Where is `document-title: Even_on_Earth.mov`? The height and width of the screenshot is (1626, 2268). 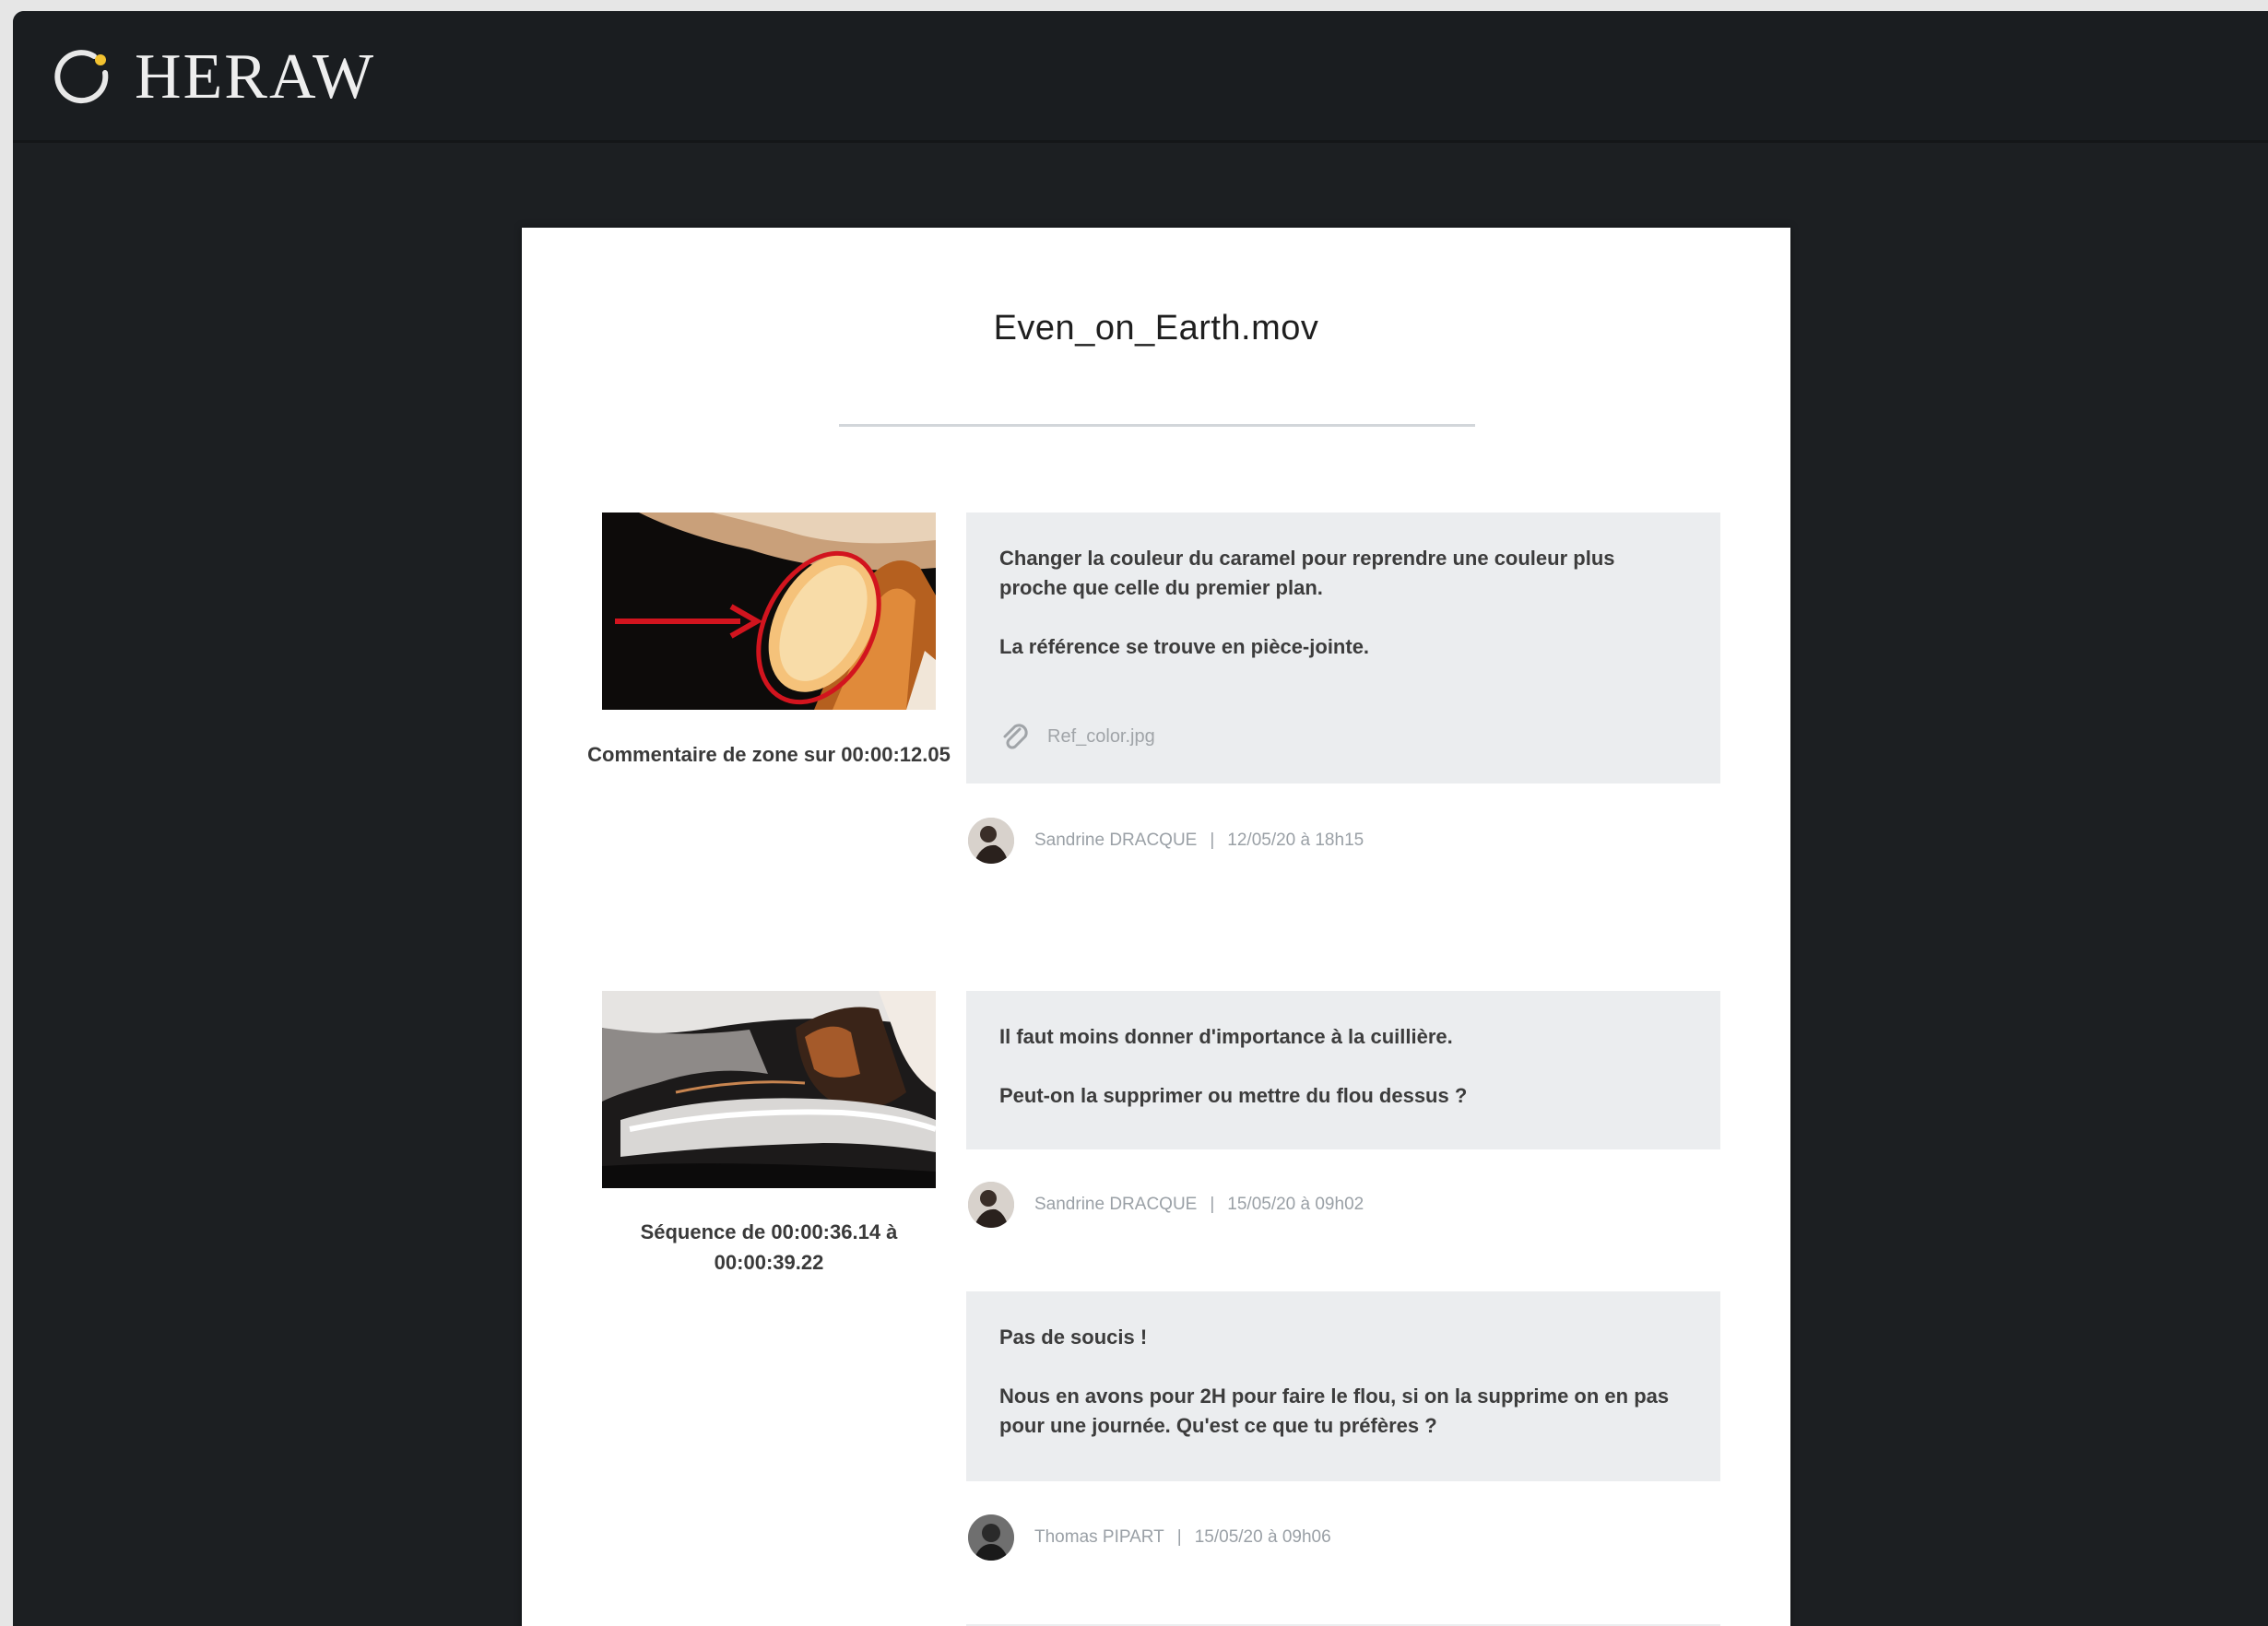 document-title: Even_on_Earth.mov is located at coordinates (1156, 328).